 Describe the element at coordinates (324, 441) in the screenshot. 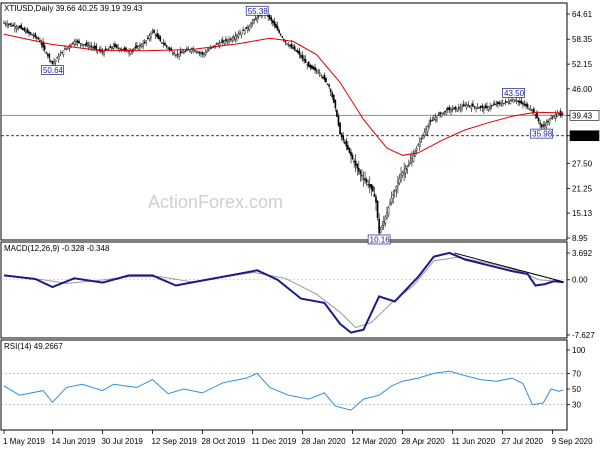

I see `x-tick-label: 28 Jan 2020` at that location.